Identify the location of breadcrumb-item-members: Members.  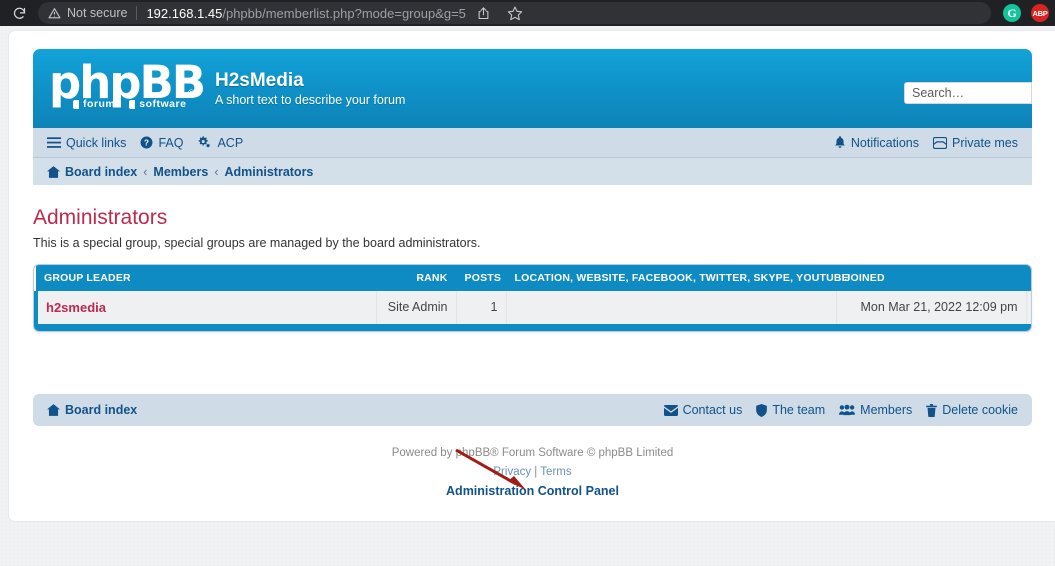
(180, 172).